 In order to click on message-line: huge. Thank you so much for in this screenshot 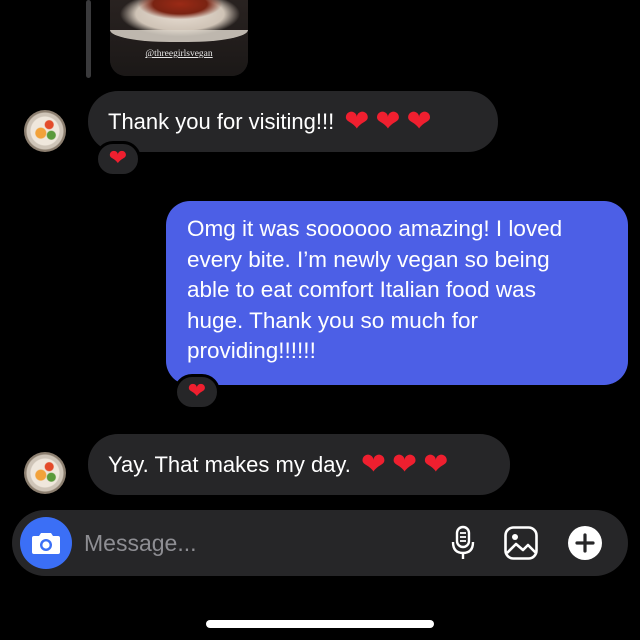, I will do `click(333, 320)`.